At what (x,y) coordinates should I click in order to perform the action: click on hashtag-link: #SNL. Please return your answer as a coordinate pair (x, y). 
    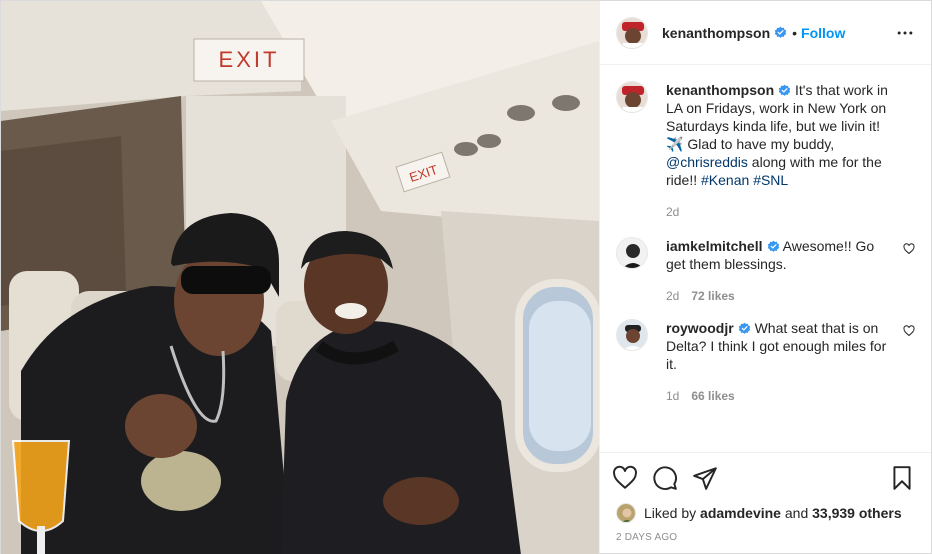
    Looking at the image, I should click on (770, 180).